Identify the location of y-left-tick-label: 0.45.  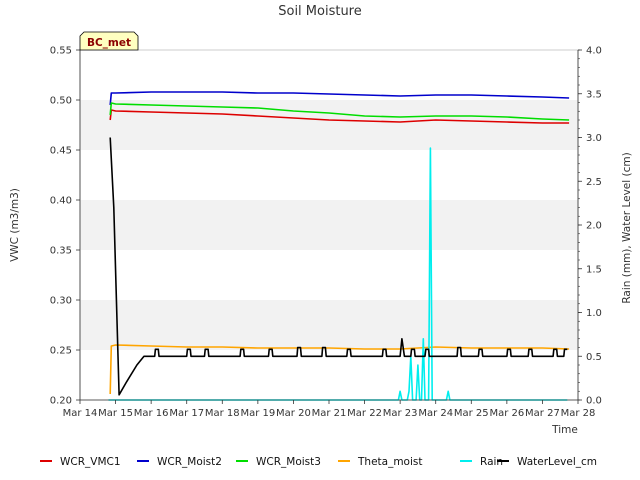
(61, 151).